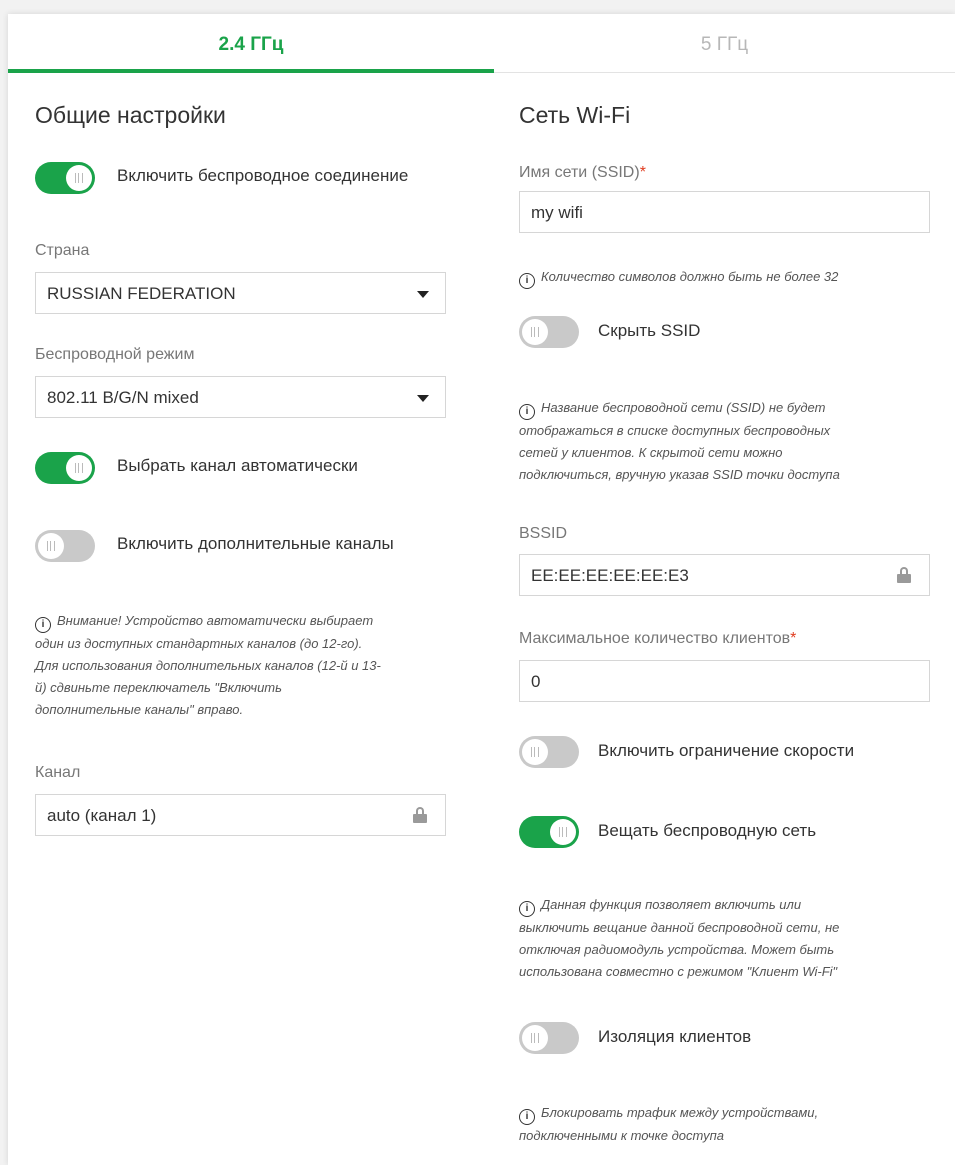 This screenshot has height=1165, width=955. What do you see at coordinates (651, 452) in the screenshot?
I see `note-line: сетей у клиентов. К скрытой сети можно` at bounding box center [651, 452].